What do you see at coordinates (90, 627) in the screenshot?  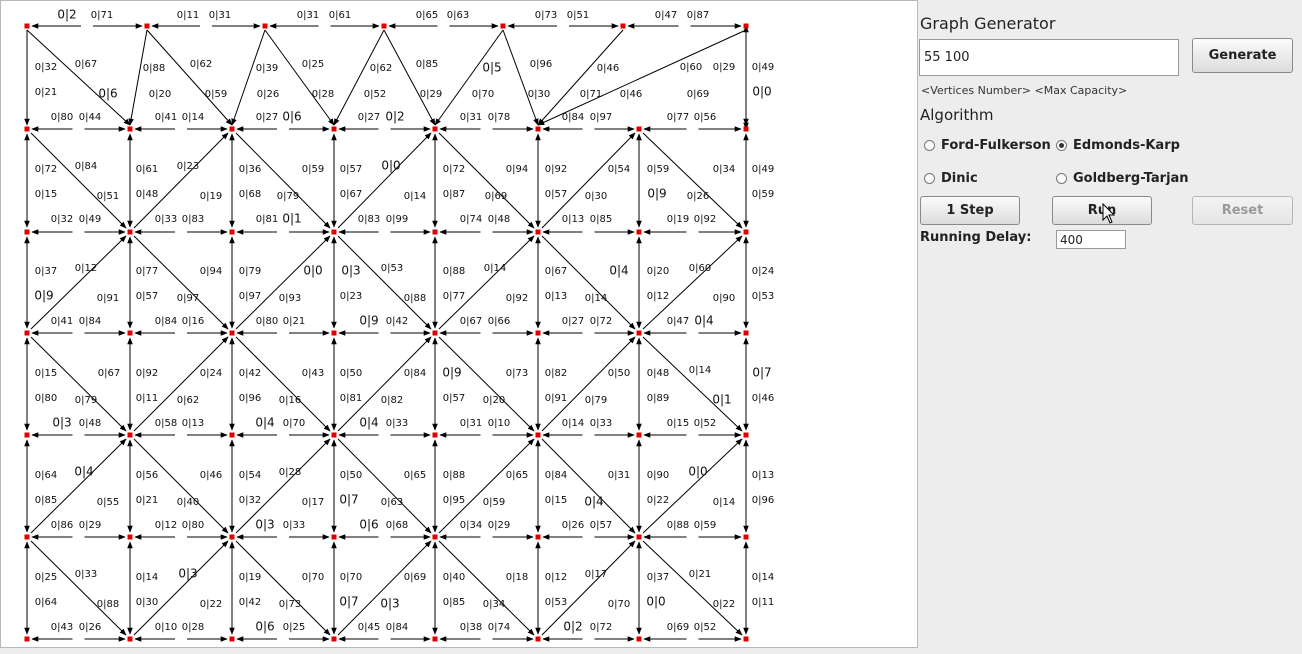 I see `edge-capacity-label: 0|26` at bounding box center [90, 627].